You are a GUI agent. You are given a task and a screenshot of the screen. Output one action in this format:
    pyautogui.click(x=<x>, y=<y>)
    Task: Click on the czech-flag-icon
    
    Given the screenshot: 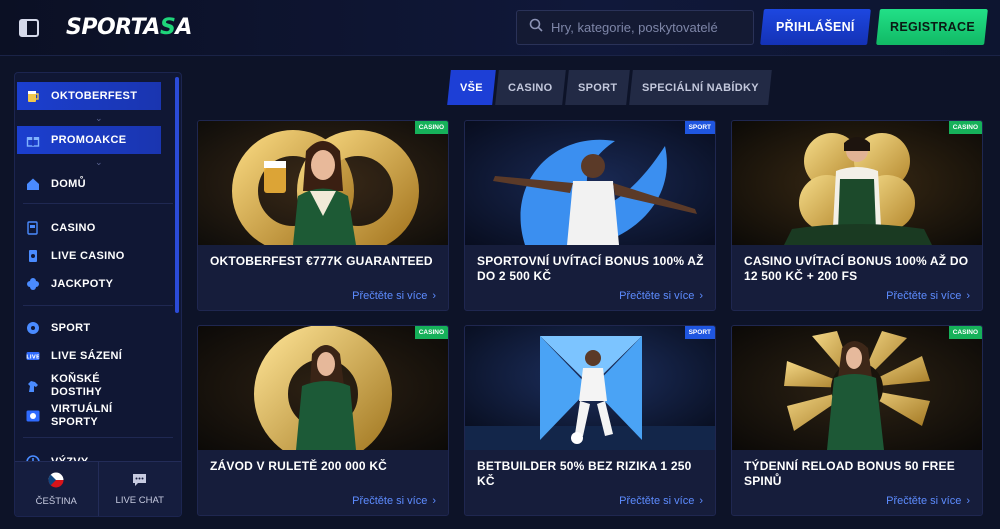 What is the action you would take?
    pyautogui.click(x=56, y=481)
    